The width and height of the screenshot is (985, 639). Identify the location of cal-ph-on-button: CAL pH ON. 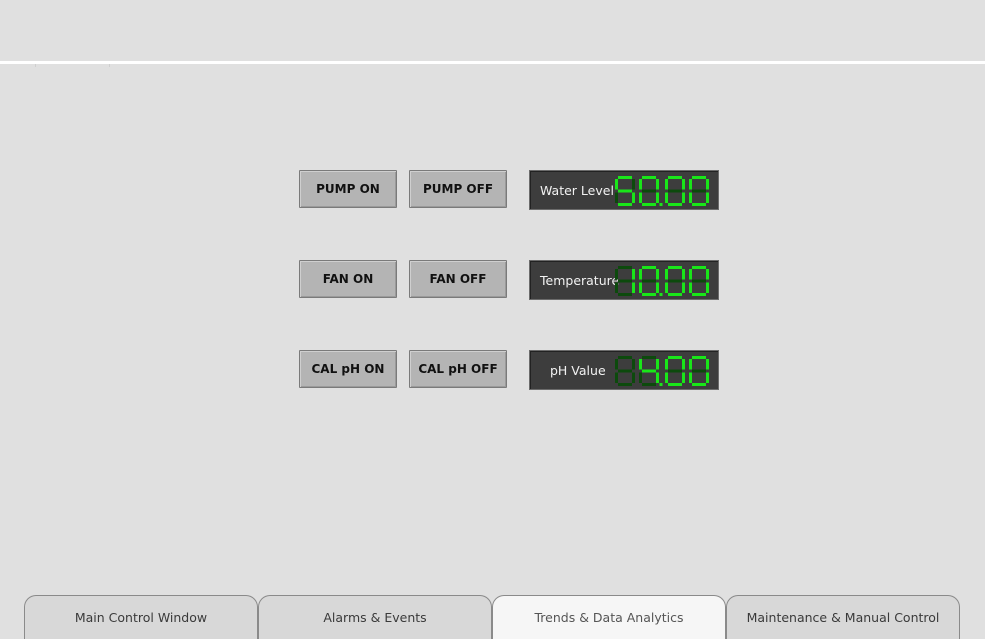
(348, 369).